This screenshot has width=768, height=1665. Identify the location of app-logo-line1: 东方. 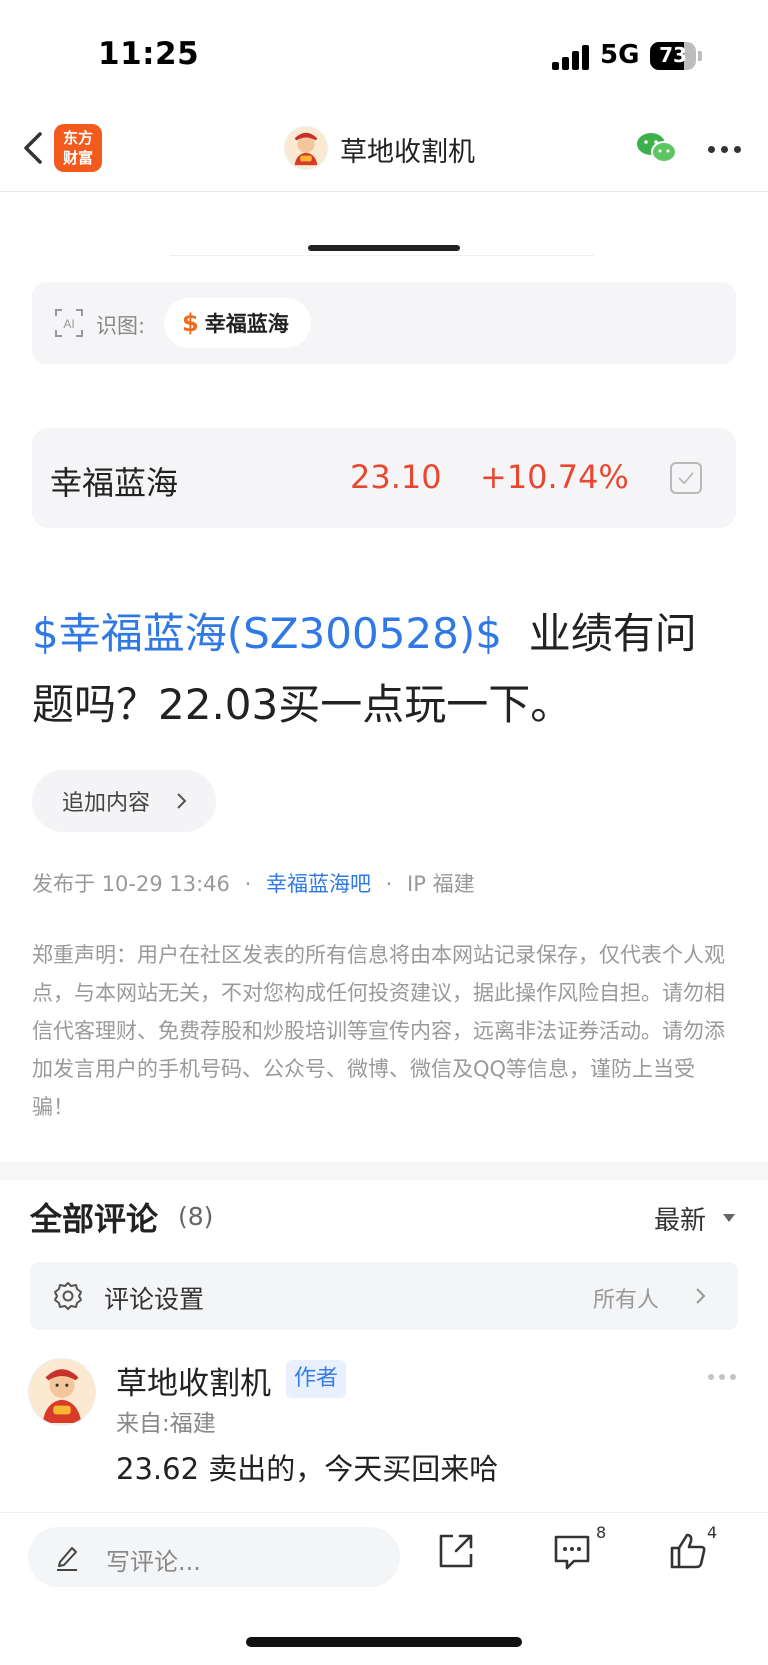
(77, 138).